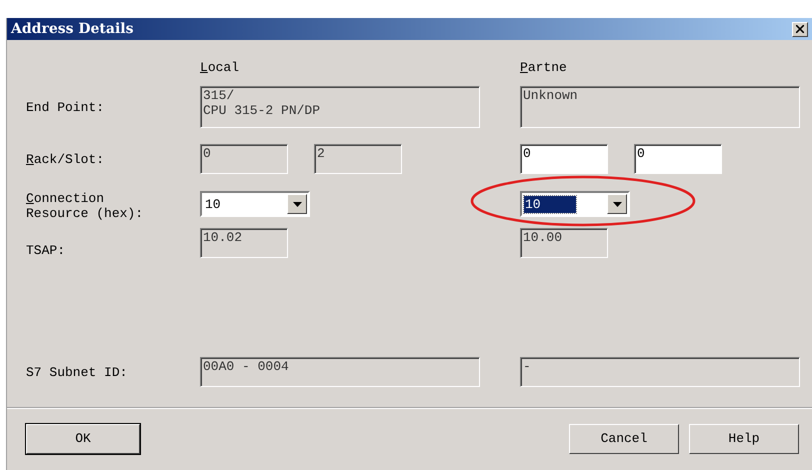 The height and width of the screenshot is (470, 812). Describe the element at coordinates (77, 372) in the screenshot. I see `field-label: S7 Subnet ID:` at that location.